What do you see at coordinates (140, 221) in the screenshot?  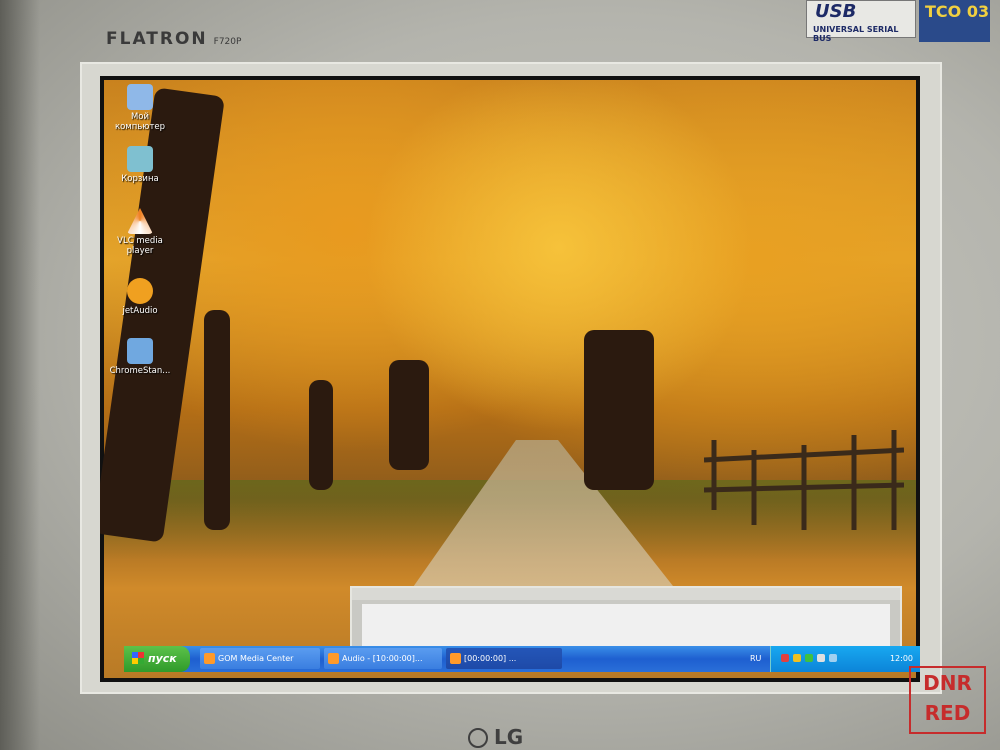 I see `vlc-icon` at bounding box center [140, 221].